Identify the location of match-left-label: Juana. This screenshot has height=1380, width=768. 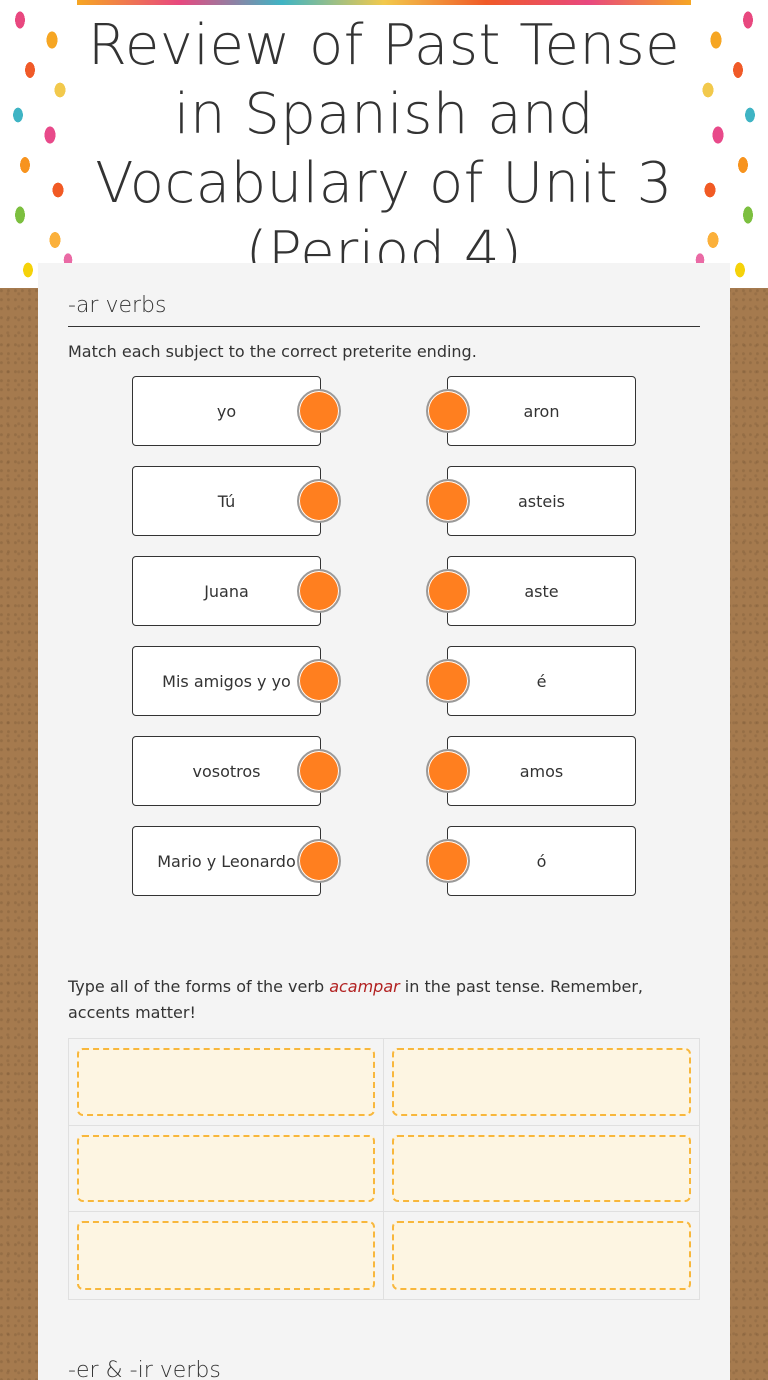
(226, 591).